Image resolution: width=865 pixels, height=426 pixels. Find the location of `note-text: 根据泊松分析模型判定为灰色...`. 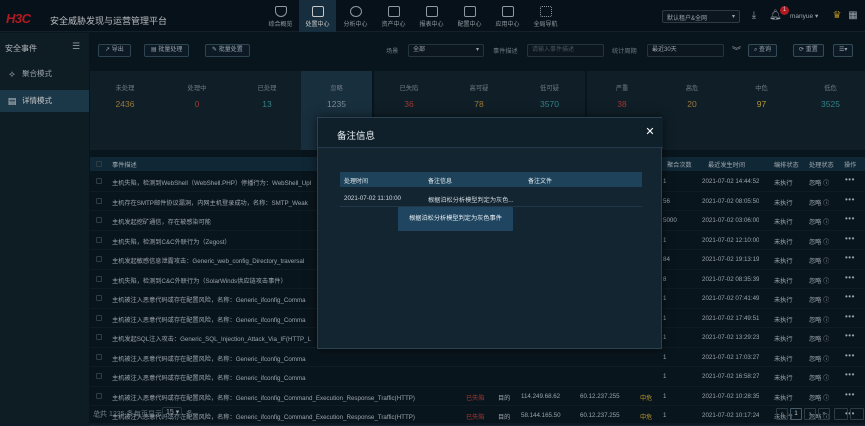

note-text: 根据泊松分析模型判定为灰色... is located at coordinates (471, 199).